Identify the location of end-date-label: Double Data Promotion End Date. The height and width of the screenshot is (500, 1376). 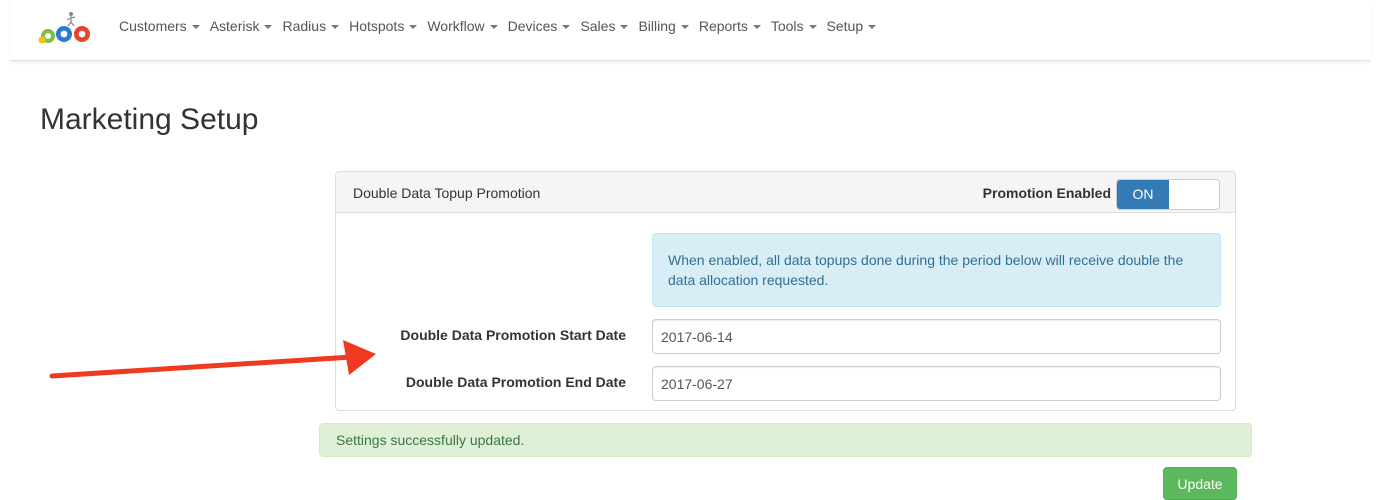
(515, 382).